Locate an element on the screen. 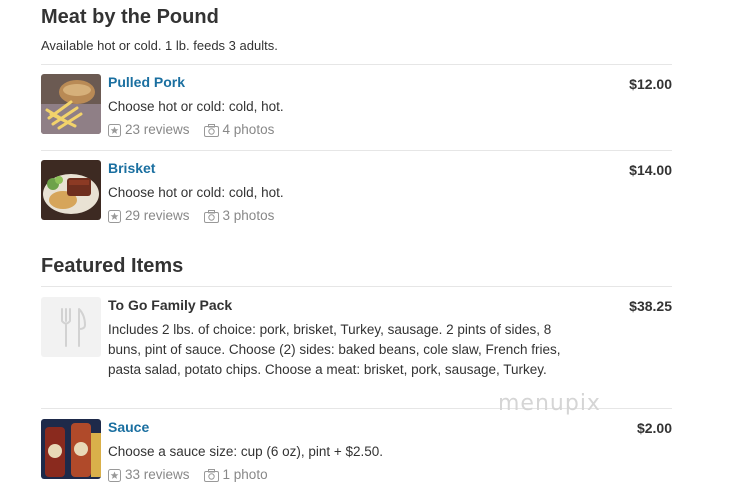 The height and width of the screenshot is (487, 731). photos-link: 4 photos is located at coordinates (239, 130).